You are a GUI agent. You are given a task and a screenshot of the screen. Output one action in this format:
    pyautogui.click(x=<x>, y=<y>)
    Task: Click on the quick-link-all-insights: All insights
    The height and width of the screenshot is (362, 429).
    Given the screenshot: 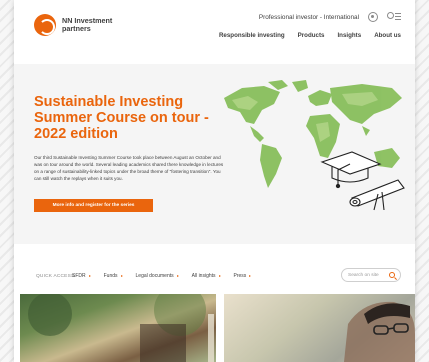 What is the action you would take?
    pyautogui.click(x=206, y=276)
    